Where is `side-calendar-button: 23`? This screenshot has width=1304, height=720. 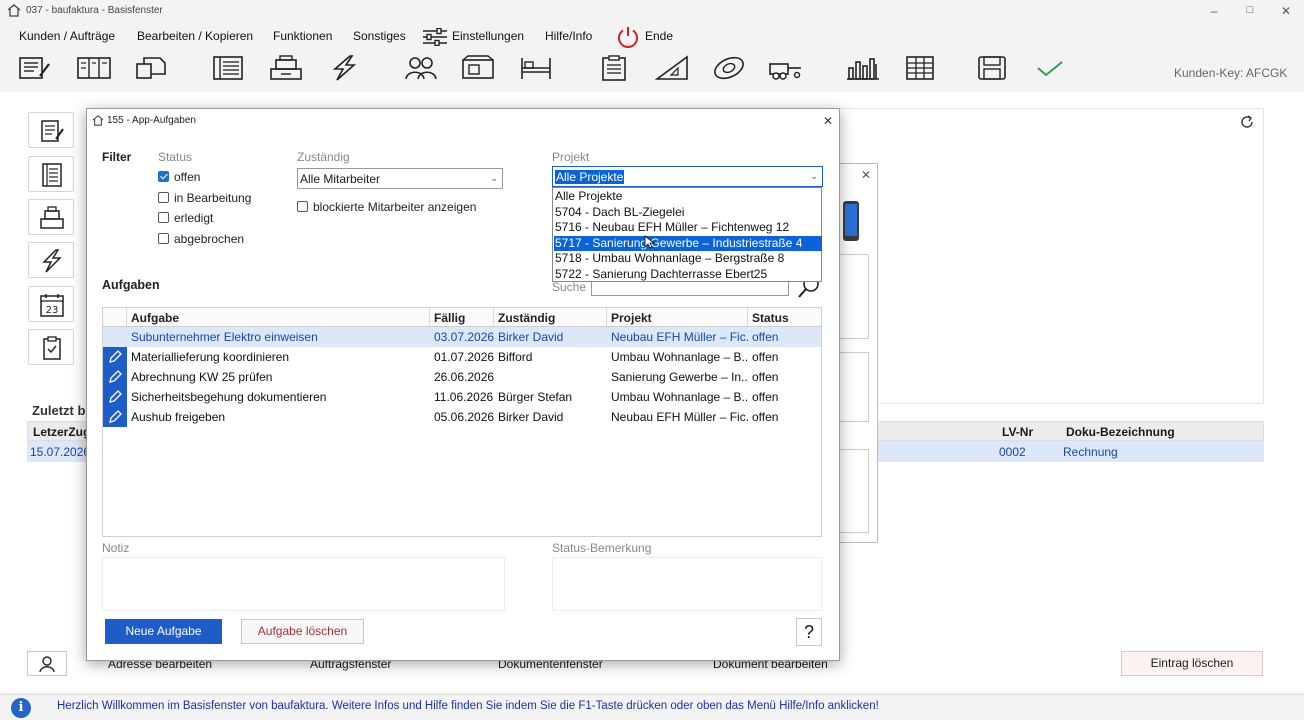 side-calendar-button: 23 is located at coordinates (51, 304).